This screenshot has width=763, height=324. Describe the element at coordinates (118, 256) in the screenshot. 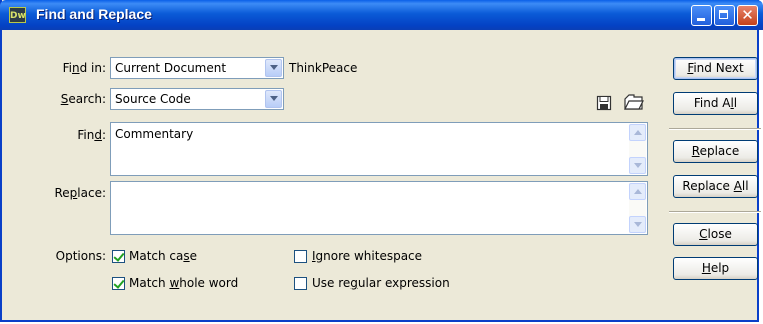

I see `match-case-checkbox` at that location.